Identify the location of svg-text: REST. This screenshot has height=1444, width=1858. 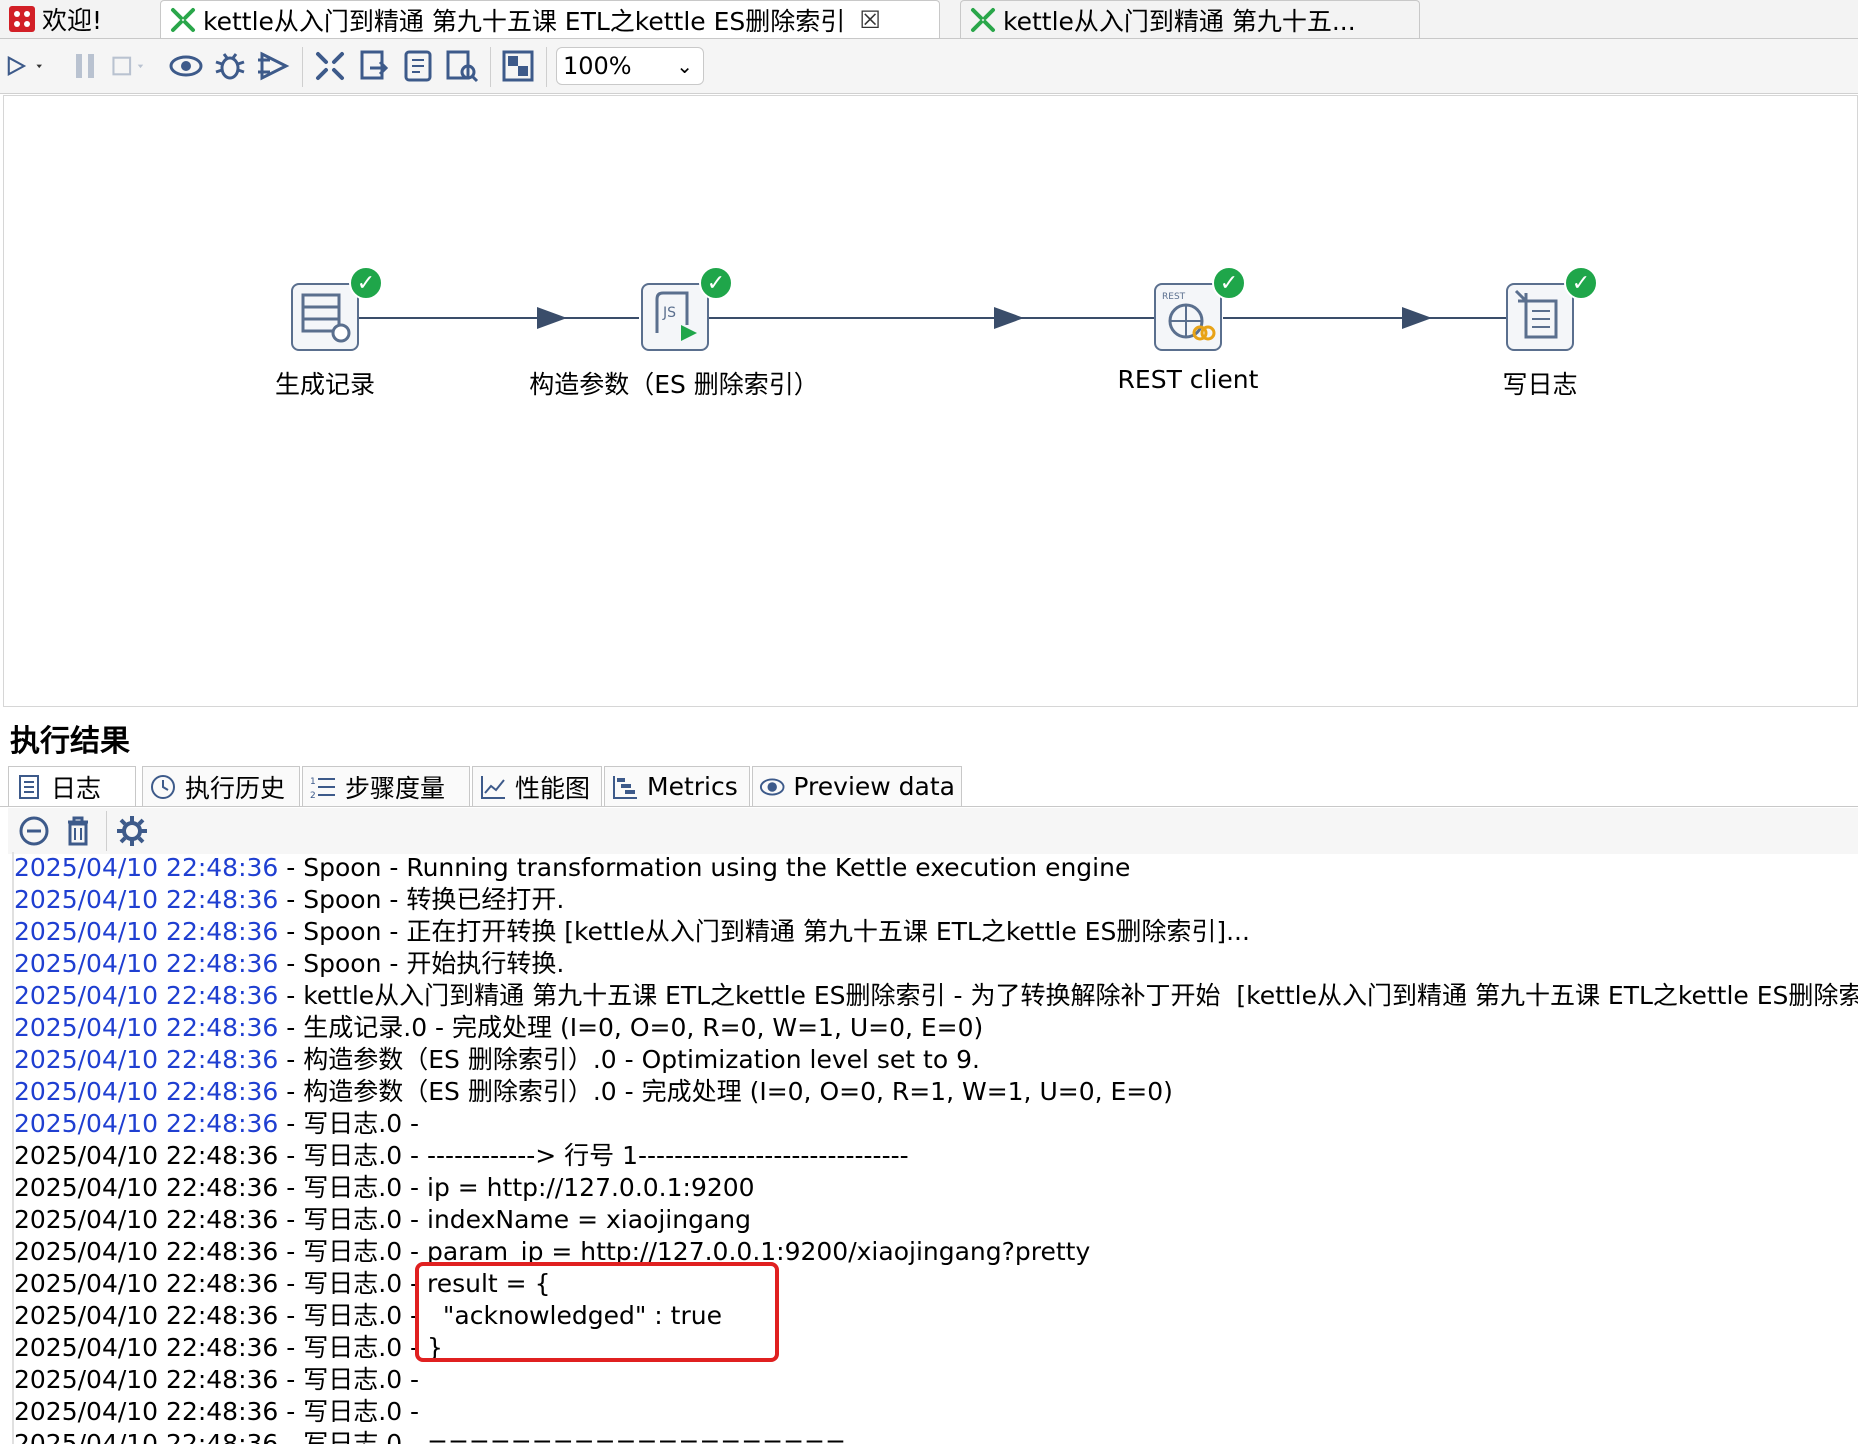
(1174, 297).